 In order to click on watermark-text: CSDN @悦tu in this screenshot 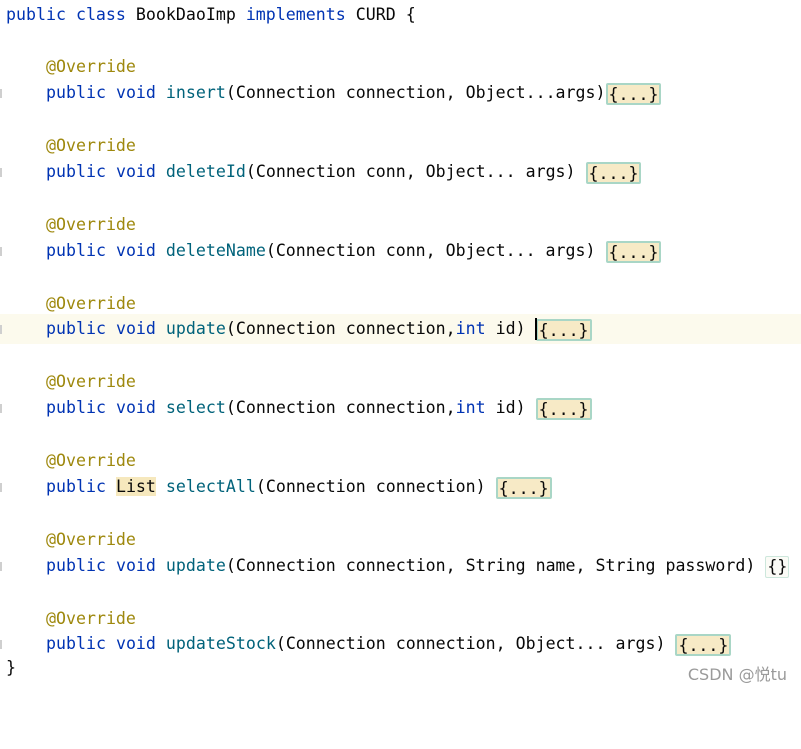, I will do `click(737, 674)`.